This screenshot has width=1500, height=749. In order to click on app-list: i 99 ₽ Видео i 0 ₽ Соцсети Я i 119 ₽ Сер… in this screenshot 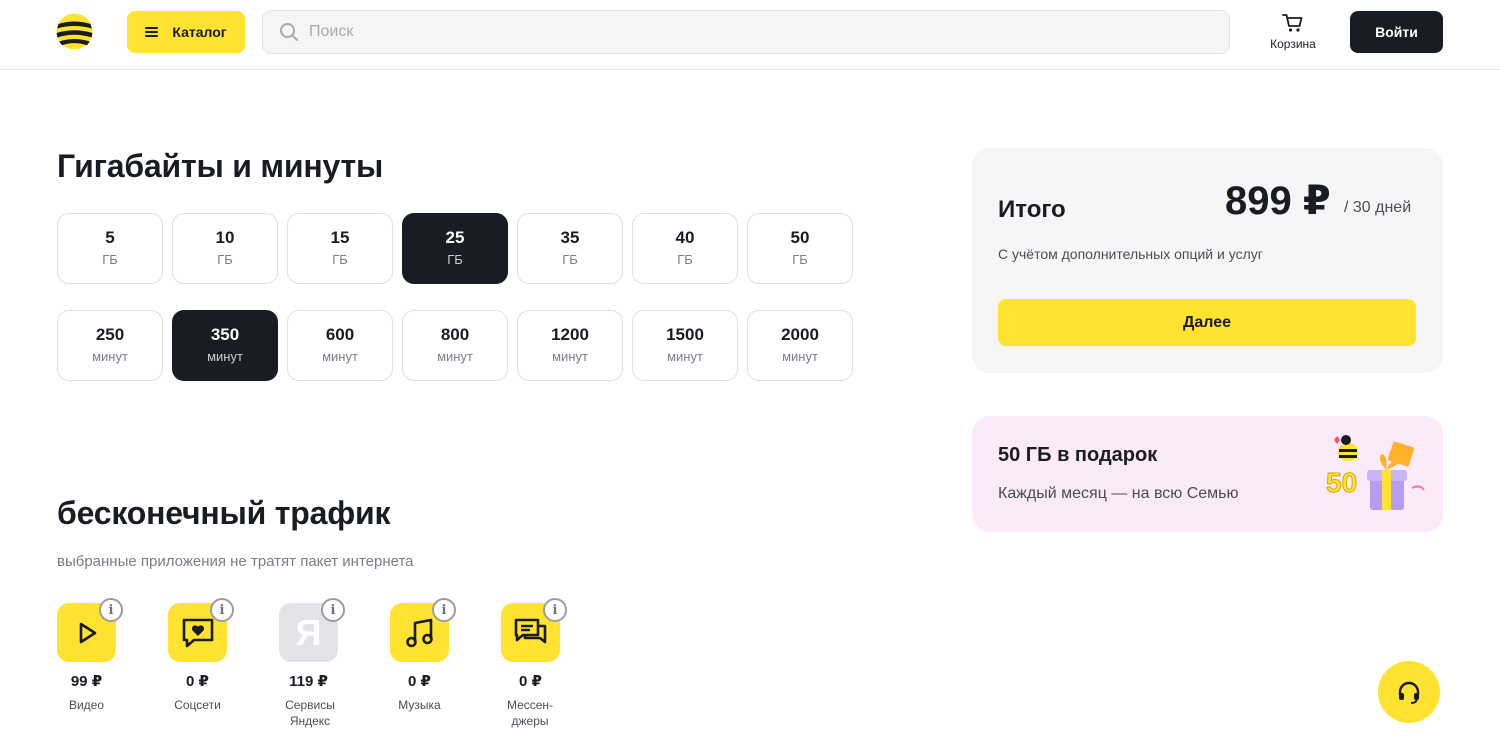, I will do `click(334, 663)`.